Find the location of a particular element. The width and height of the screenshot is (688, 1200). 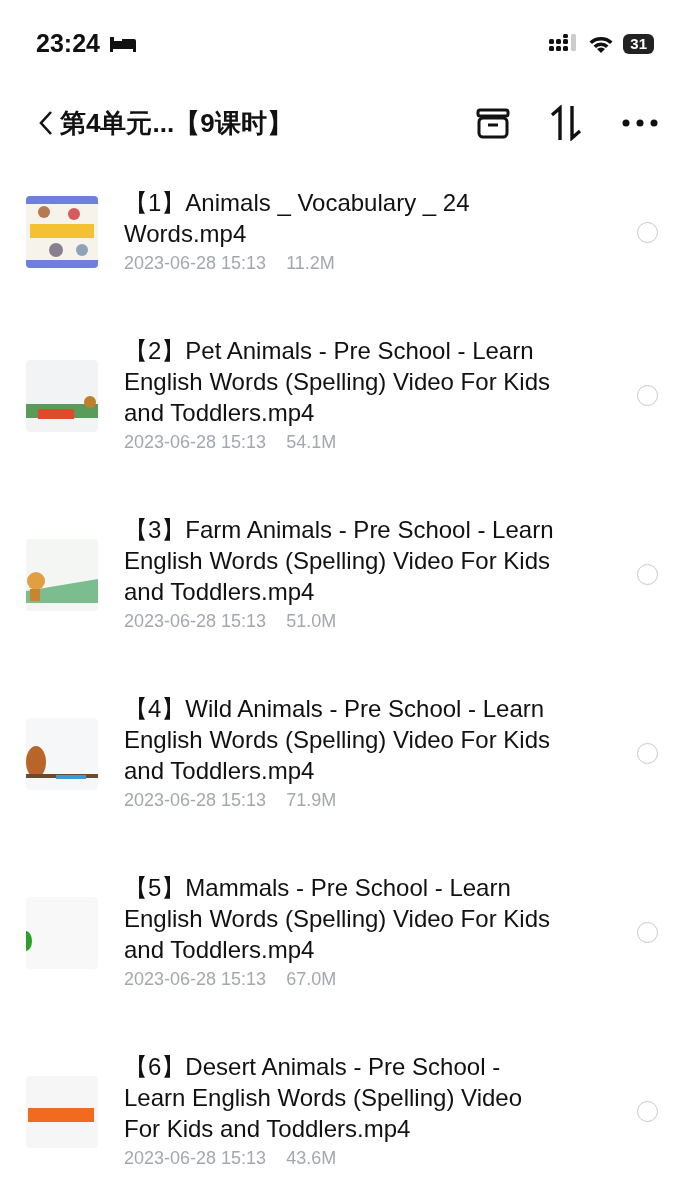

file-name: 【3】Farm Animals - Pre School - Learn English Words (Spelling) Video For Kids and Toddlers.mp4 is located at coordinates (339, 561).